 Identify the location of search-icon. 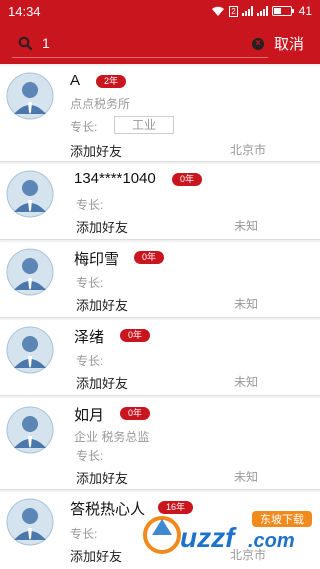
(25, 43).